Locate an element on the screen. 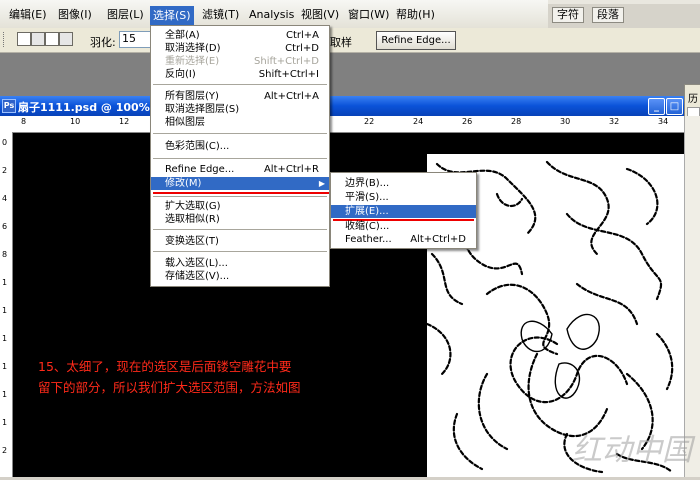 Image resolution: width=700 pixels, height=480 pixels. ruler-number: 26 is located at coordinates (467, 121).